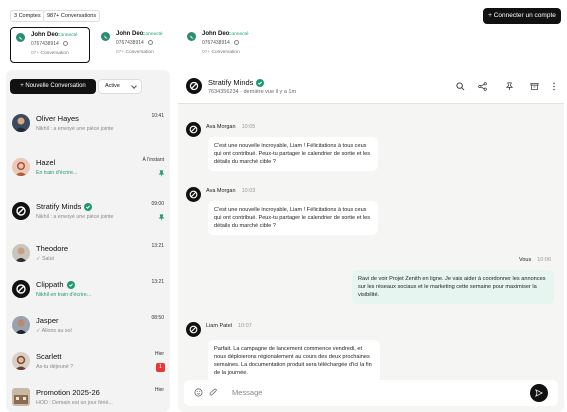 This screenshot has height=412, width=567. Describe the element at coordinates (57, 118) in the screenshot. I see `conversation-name: Oliver Hayes` at that location.